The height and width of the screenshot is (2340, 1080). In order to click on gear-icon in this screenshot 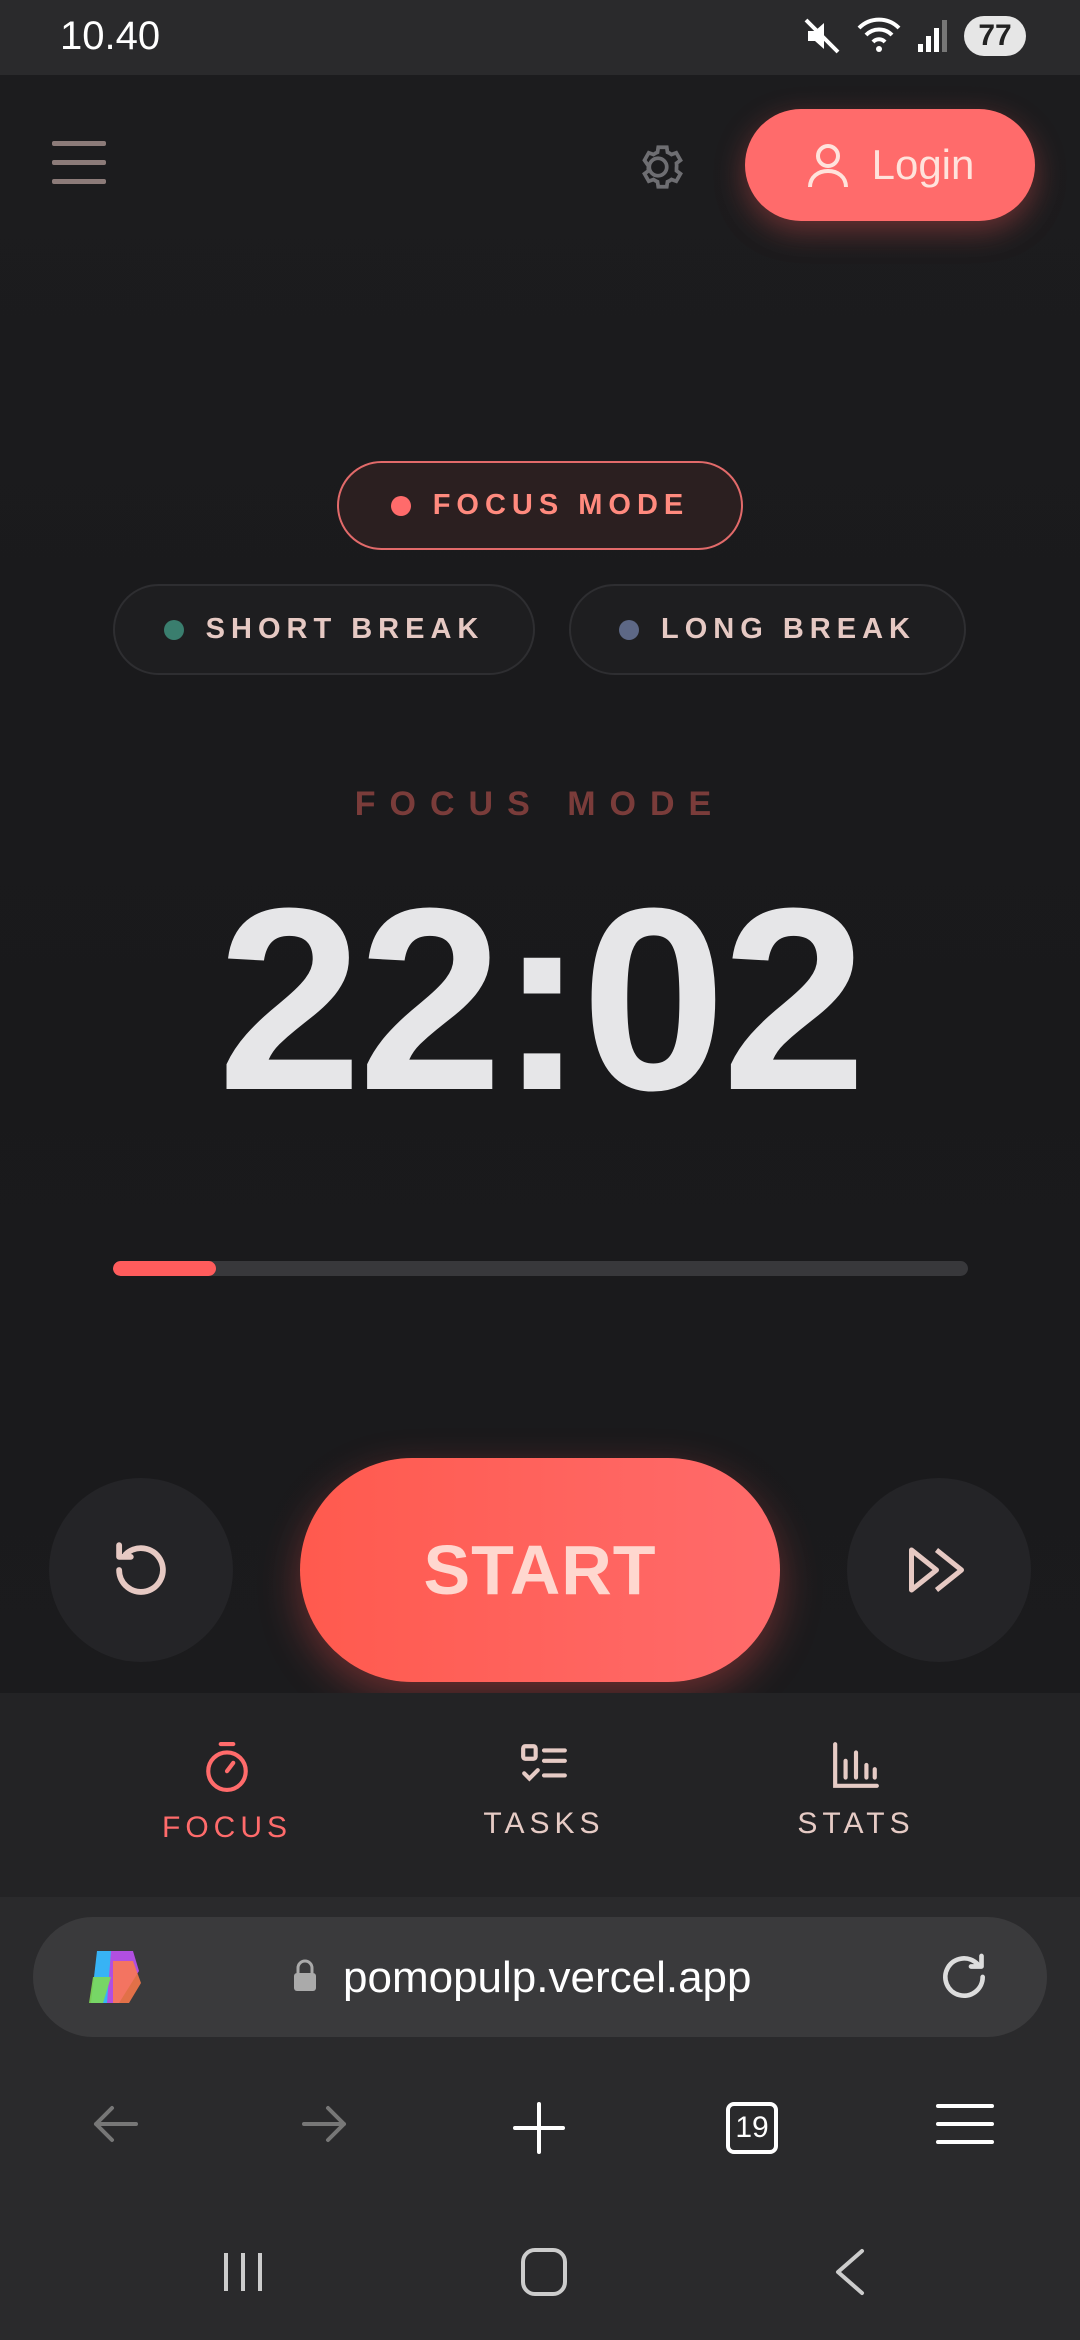, I will do `click(662, 167)`.